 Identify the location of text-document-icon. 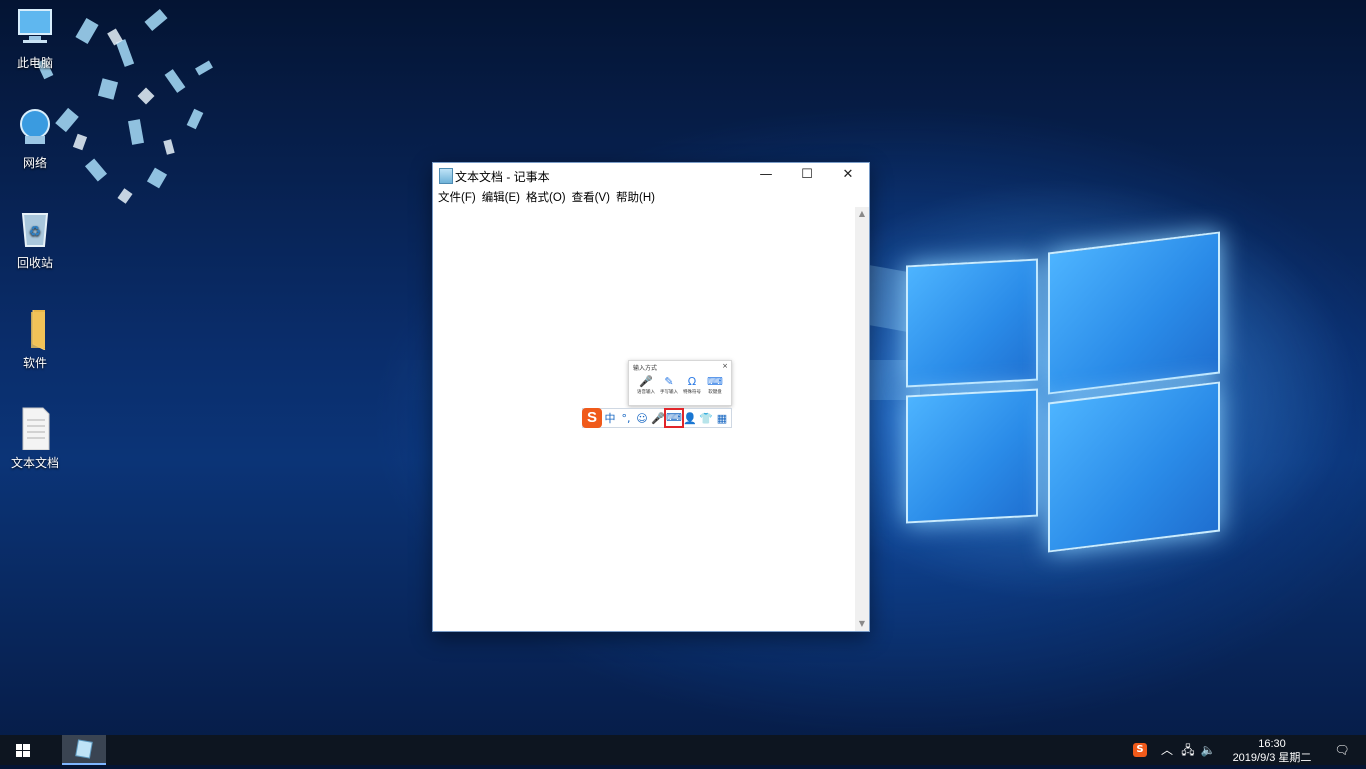
(35, 428).